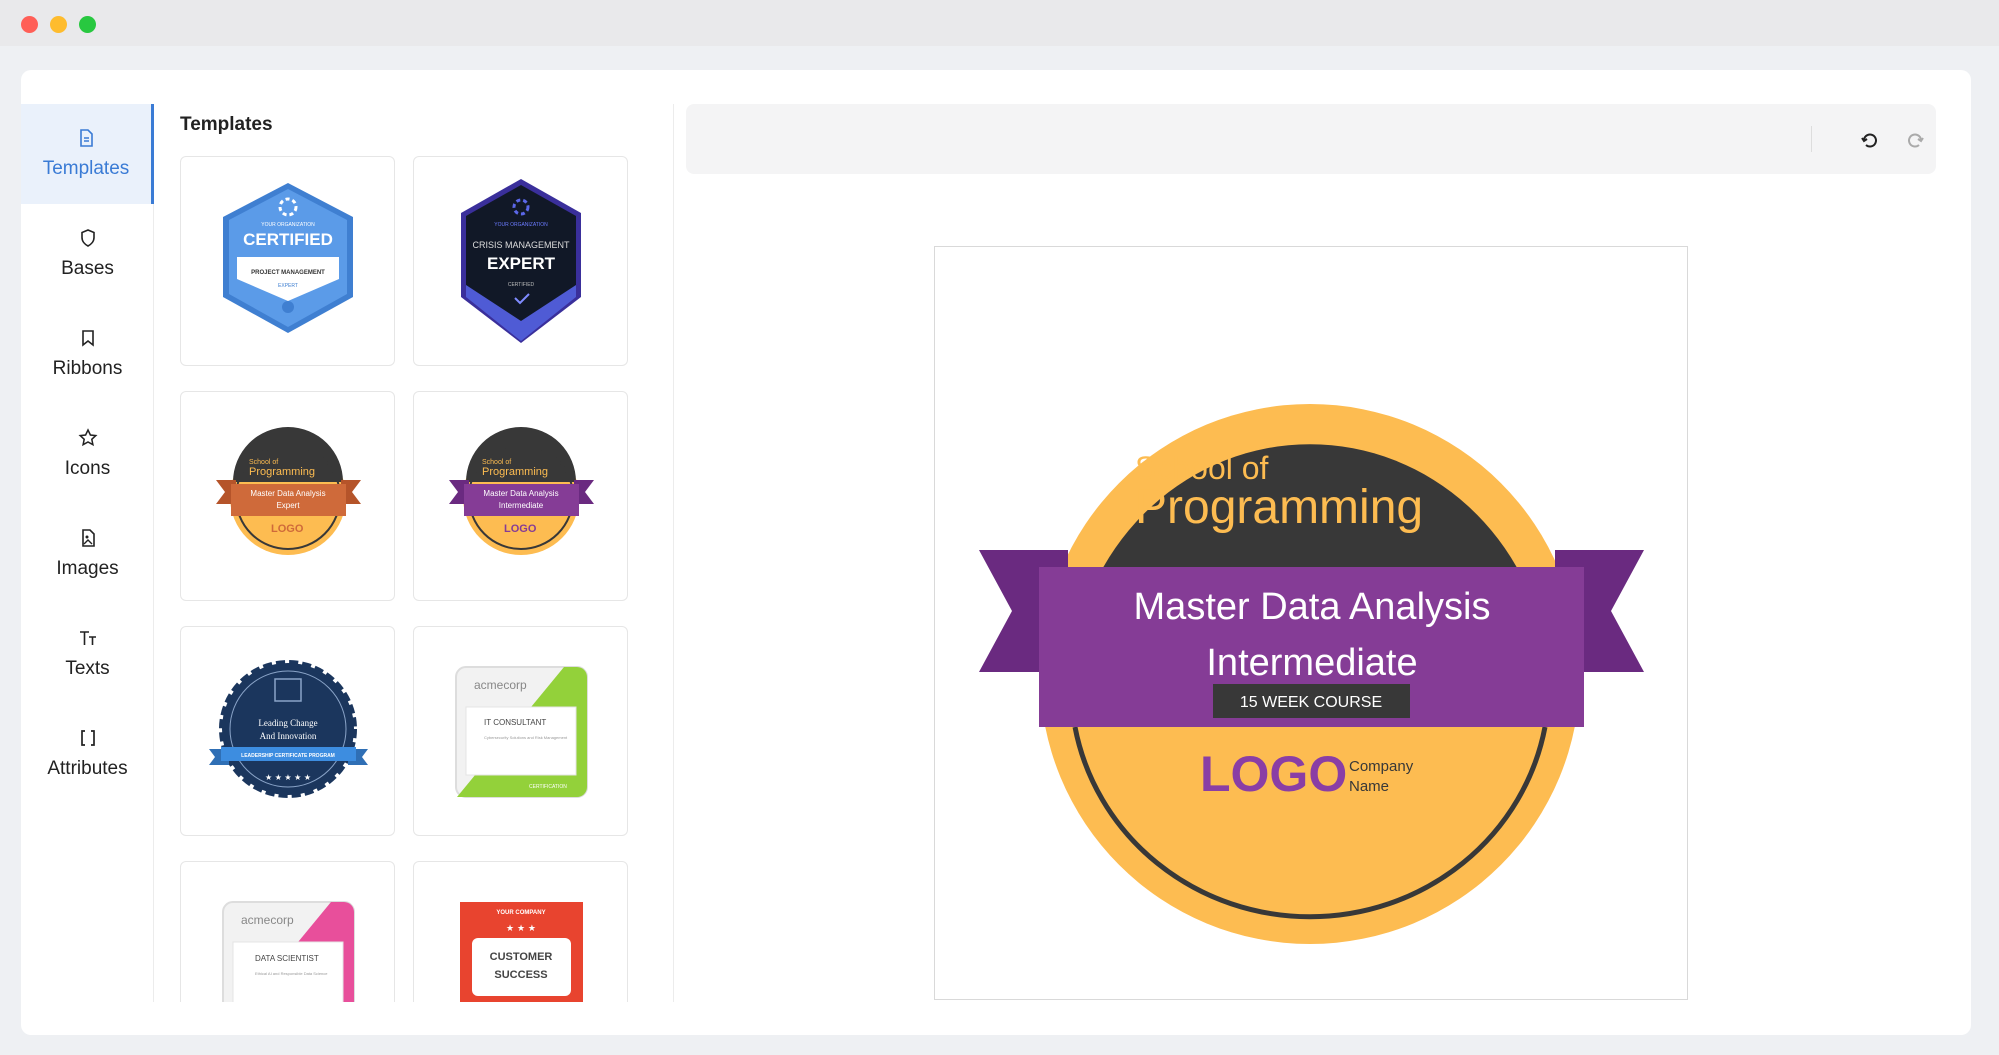  I want to click on undo-button, so click(1869, 139).